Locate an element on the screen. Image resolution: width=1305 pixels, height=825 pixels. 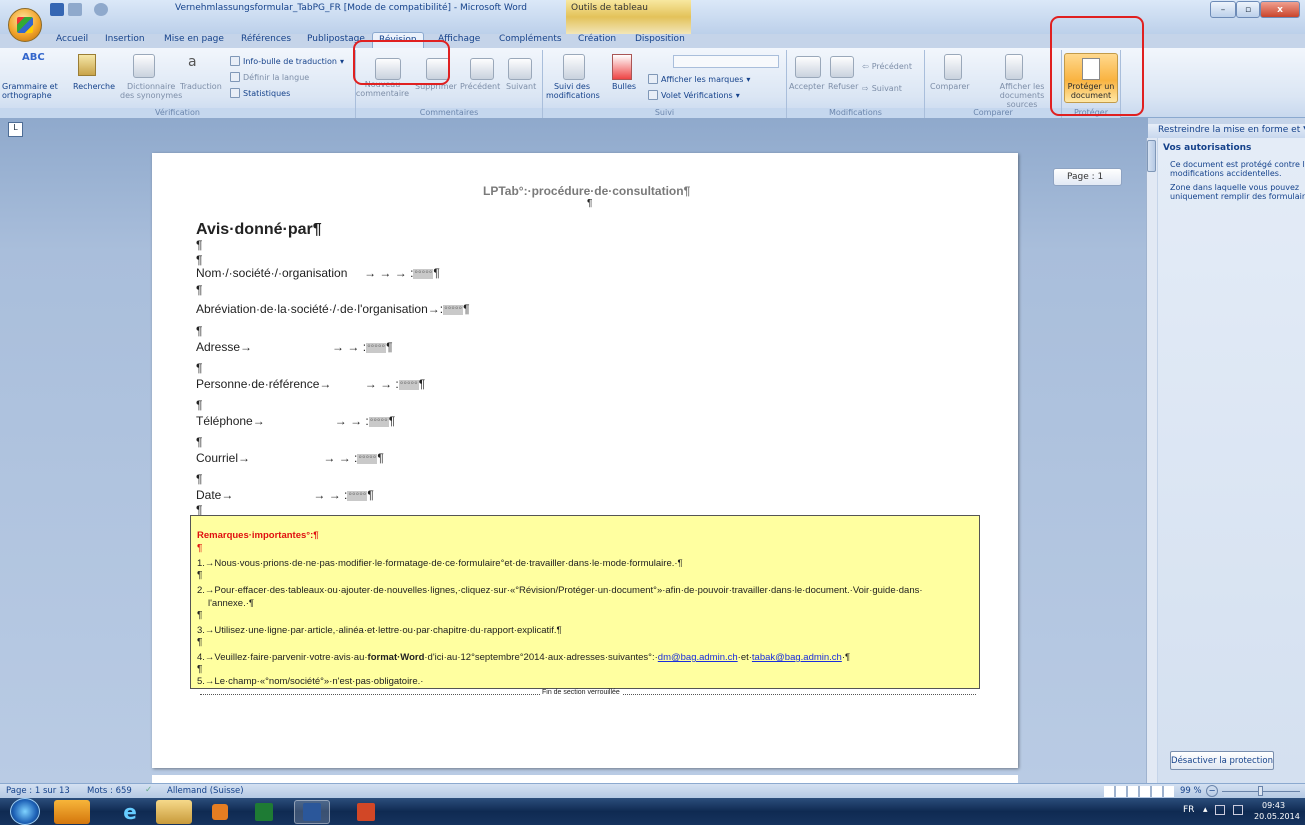
show-source-button: Afficher les documents sources is located at coordinates (1022, 95).